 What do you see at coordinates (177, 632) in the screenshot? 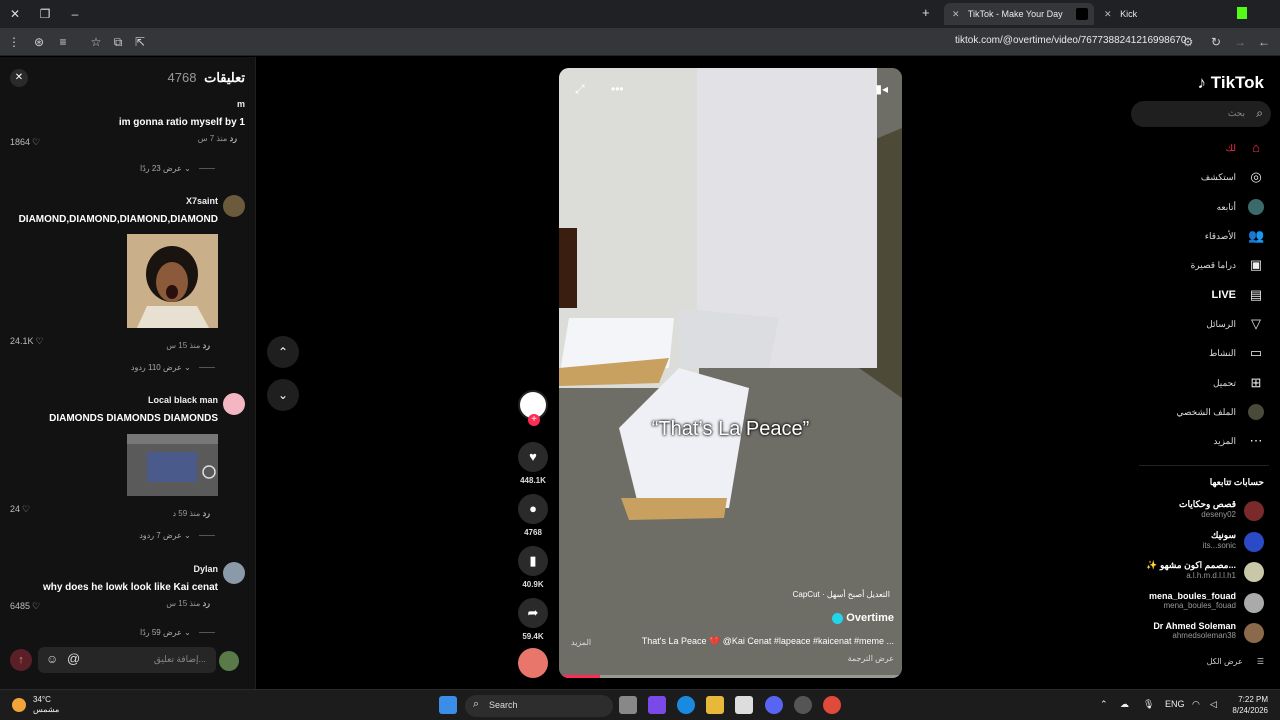
I see `view-replies-button: عرض 59 ردًا ⌄` at bounding box center [177, 632].